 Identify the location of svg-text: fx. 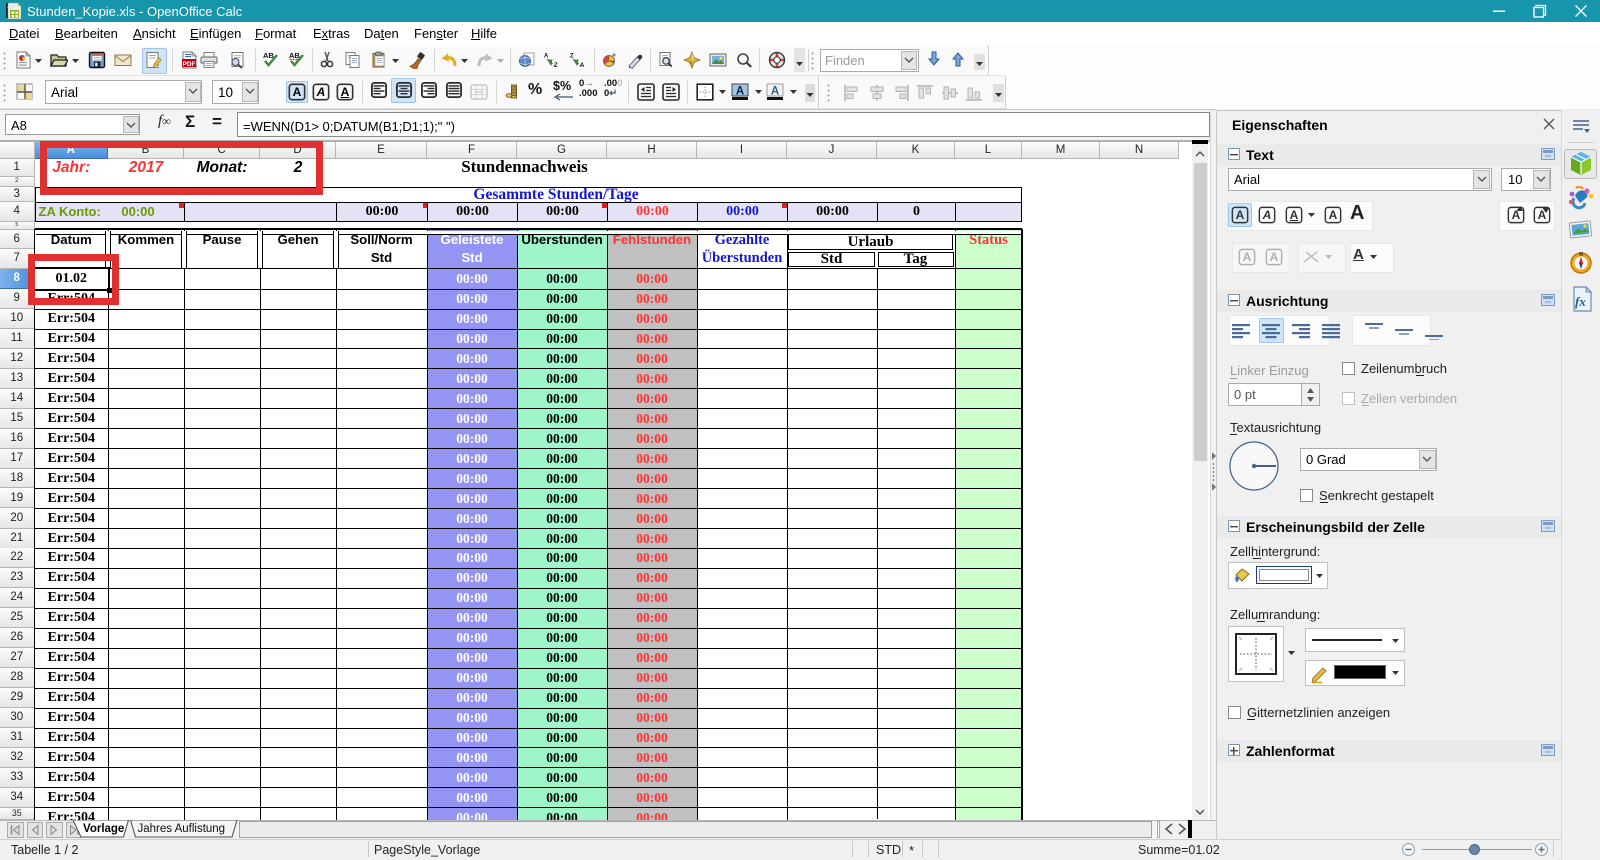
(1580, 301).